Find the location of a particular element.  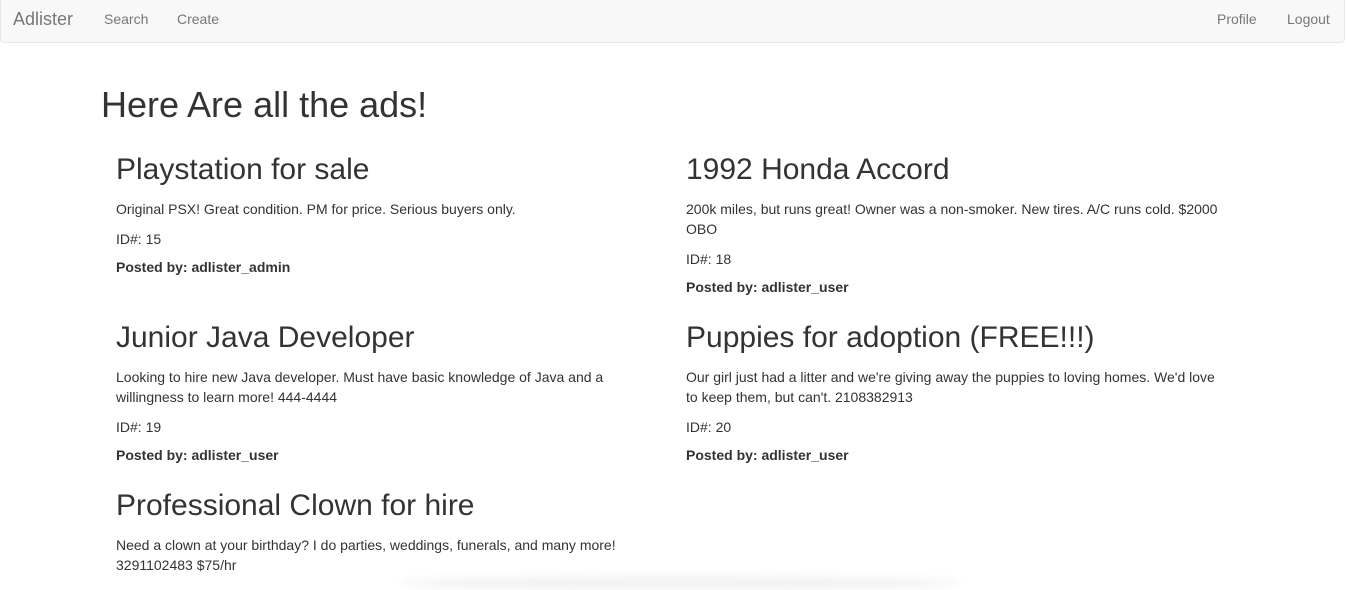

ad-title: Professional Clown for hire is located at coordinates (295, 505).